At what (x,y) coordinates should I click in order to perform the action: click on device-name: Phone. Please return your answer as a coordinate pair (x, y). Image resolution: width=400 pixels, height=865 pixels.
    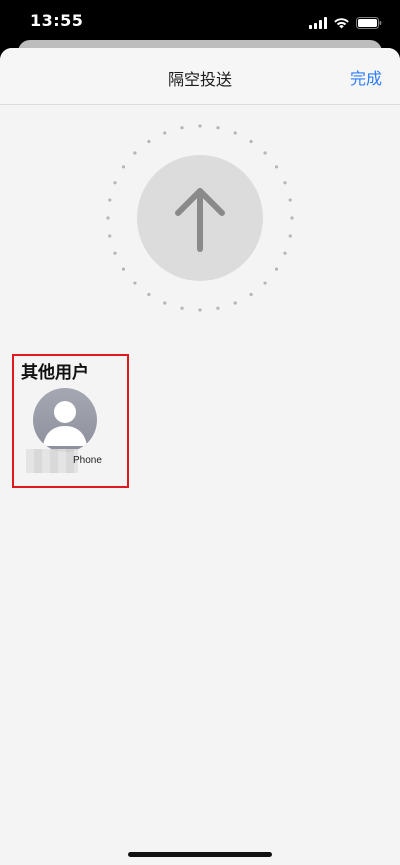
    Looking at the image, I should click on (87, 460).